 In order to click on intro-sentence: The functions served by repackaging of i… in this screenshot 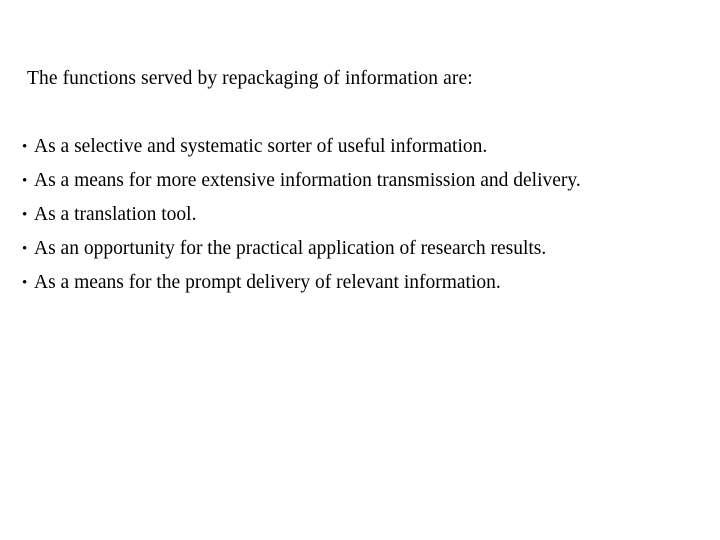, I will do `click(250, 78)`.